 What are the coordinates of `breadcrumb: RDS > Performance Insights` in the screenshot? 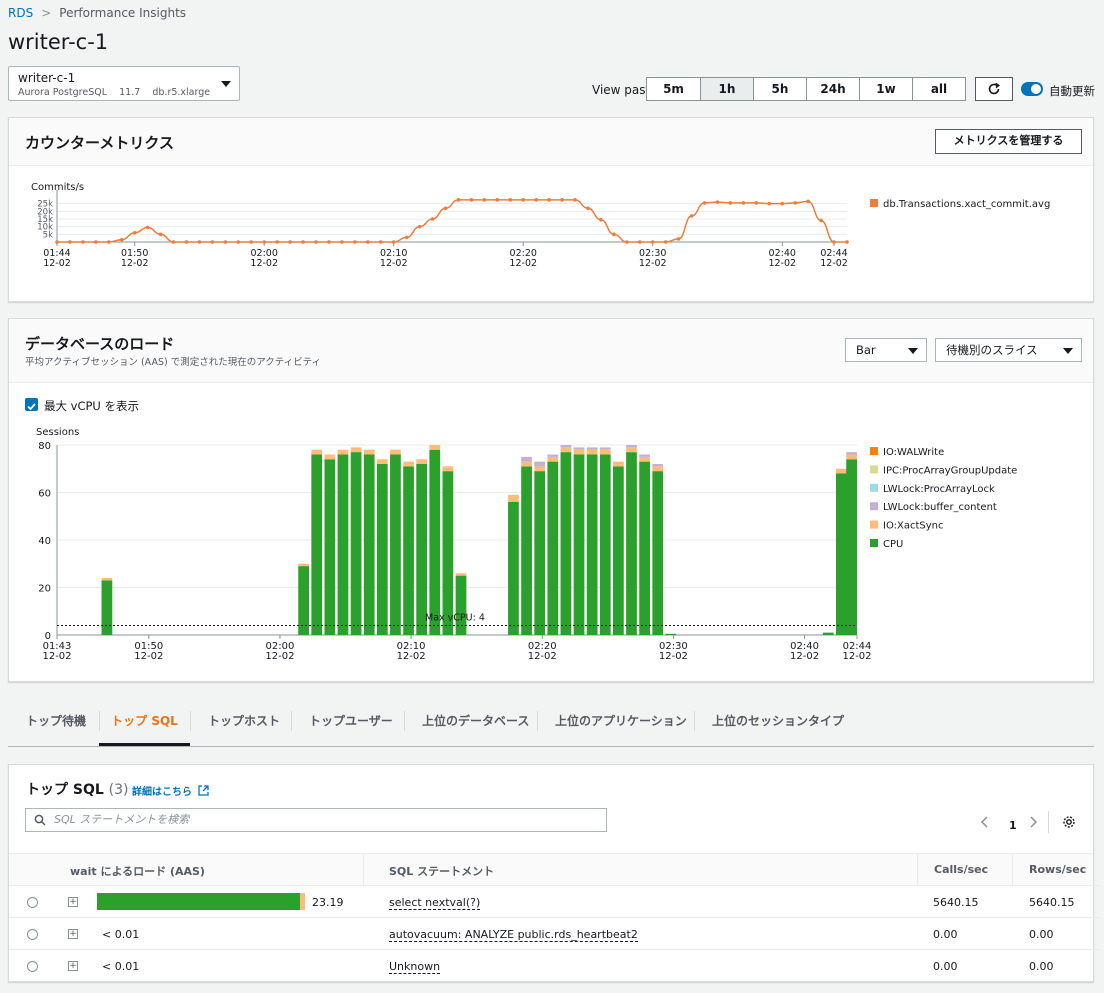 It's located at (97, 13).